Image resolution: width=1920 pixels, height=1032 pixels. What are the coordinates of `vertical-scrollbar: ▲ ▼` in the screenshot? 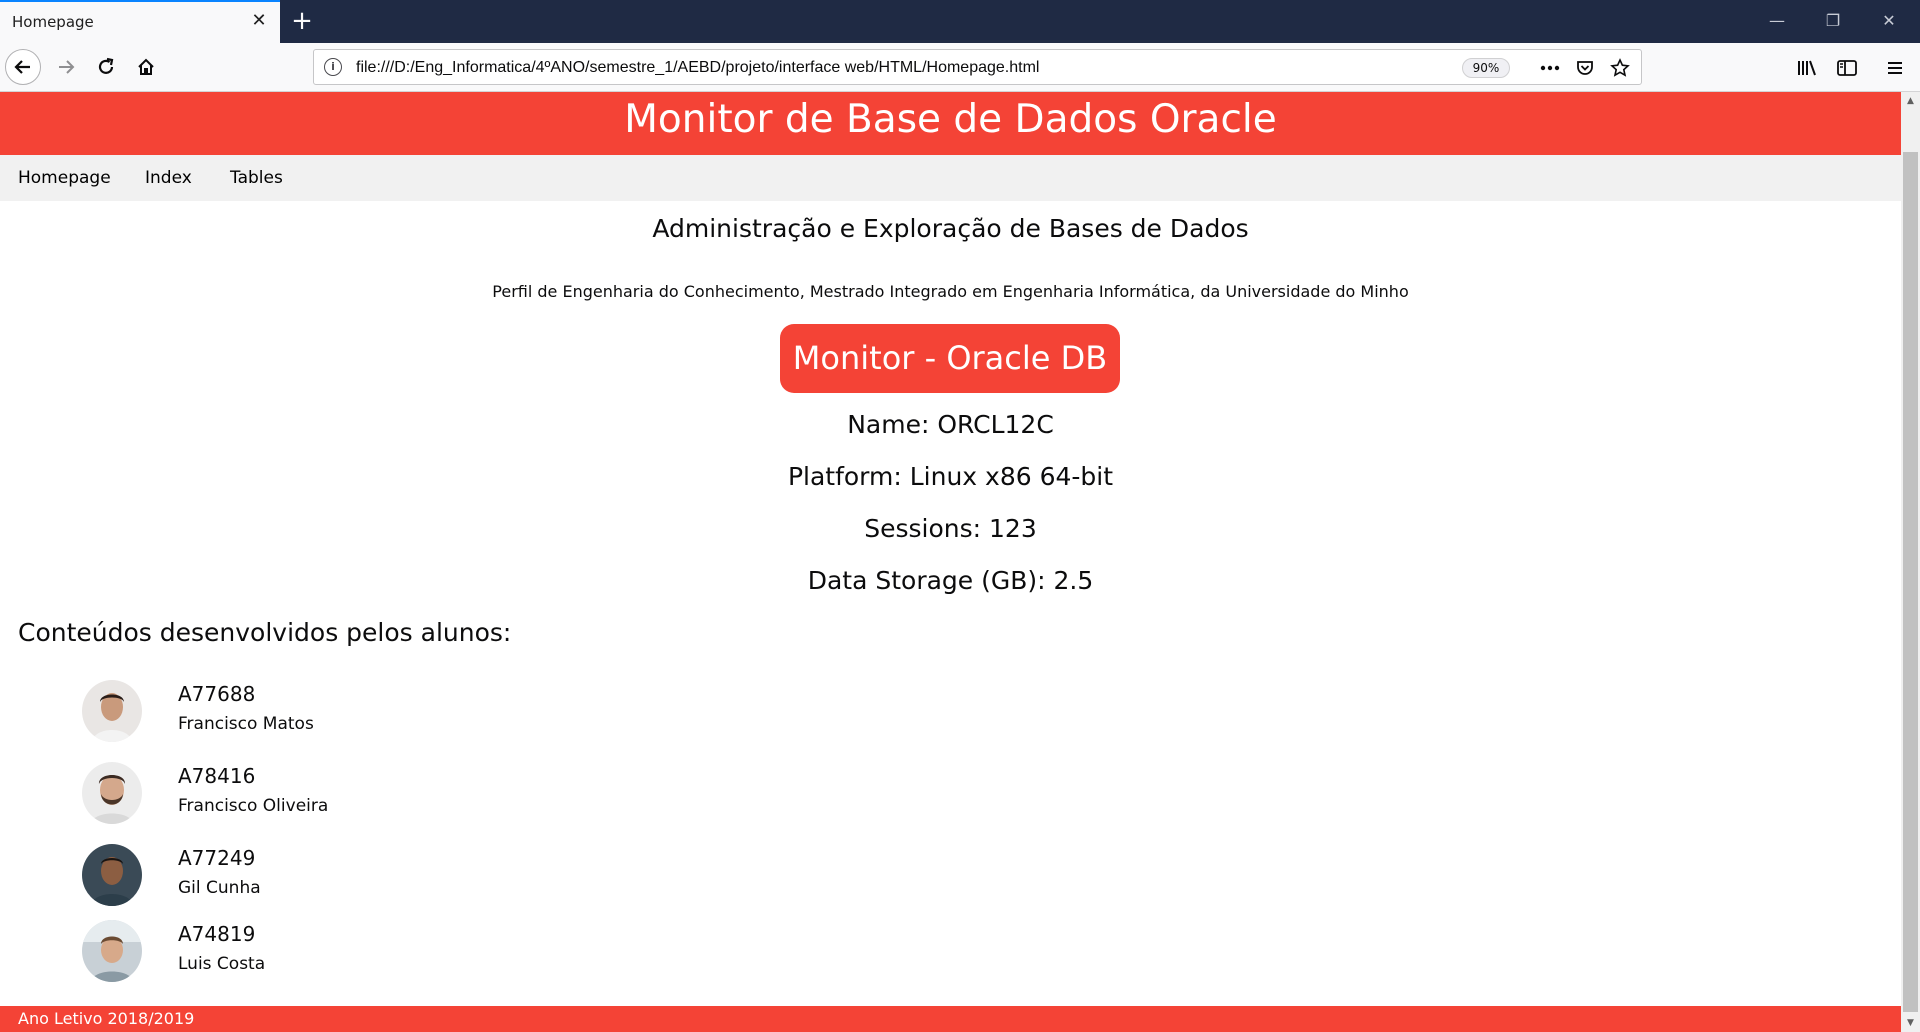 It's located at (1910, 562).